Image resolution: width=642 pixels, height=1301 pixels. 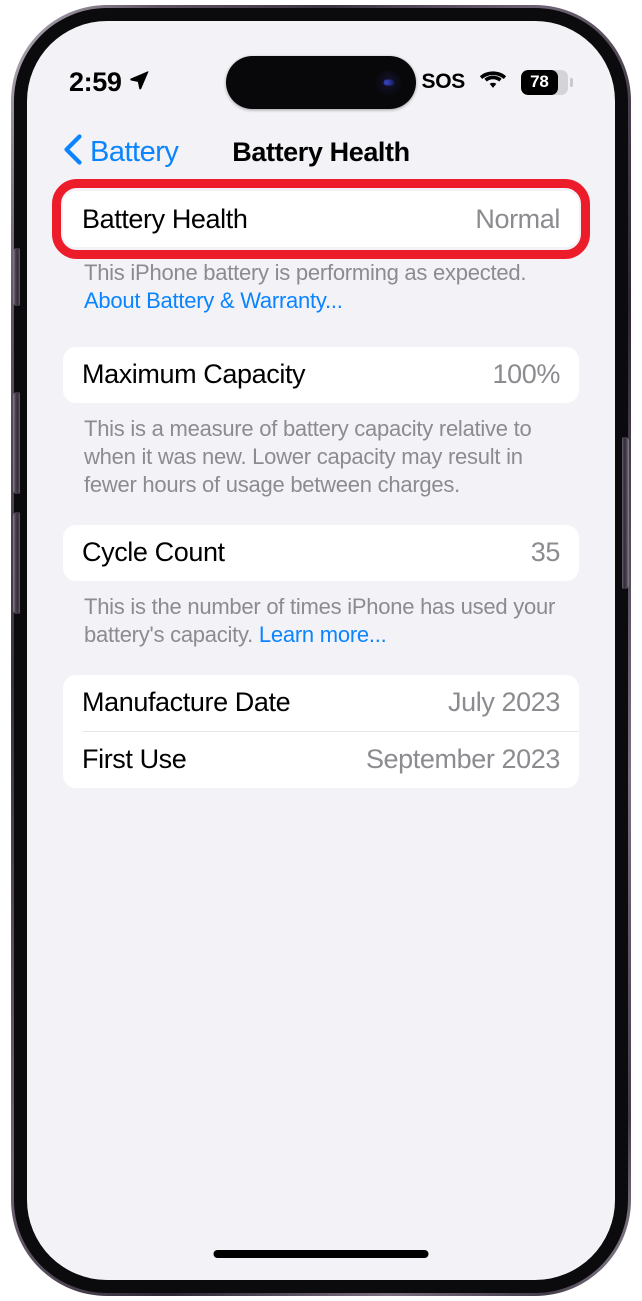 I want to click on battery-icon: 78, so click(x=547, y=82).